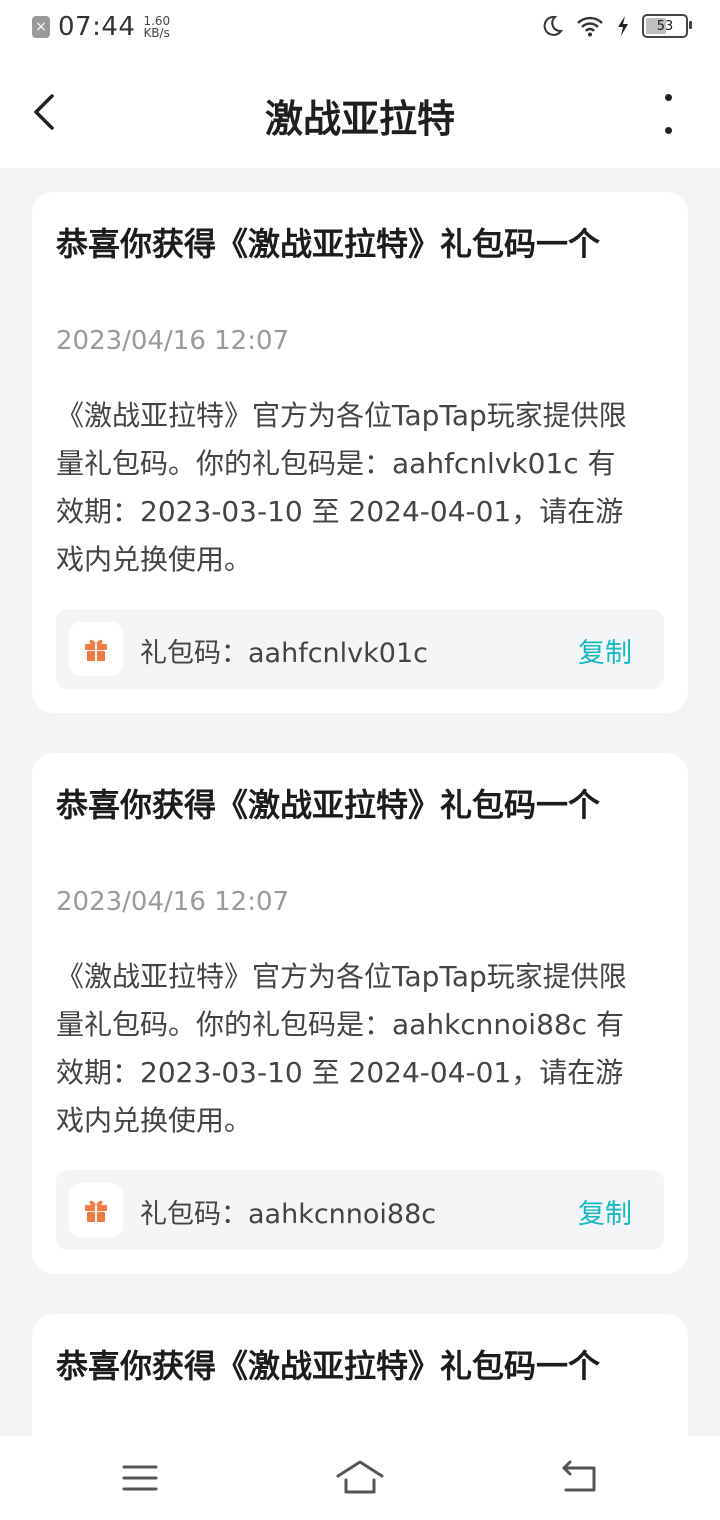 This screenshot has width=720, height=1520. I want to click on back-icon, so click(579, 1476).